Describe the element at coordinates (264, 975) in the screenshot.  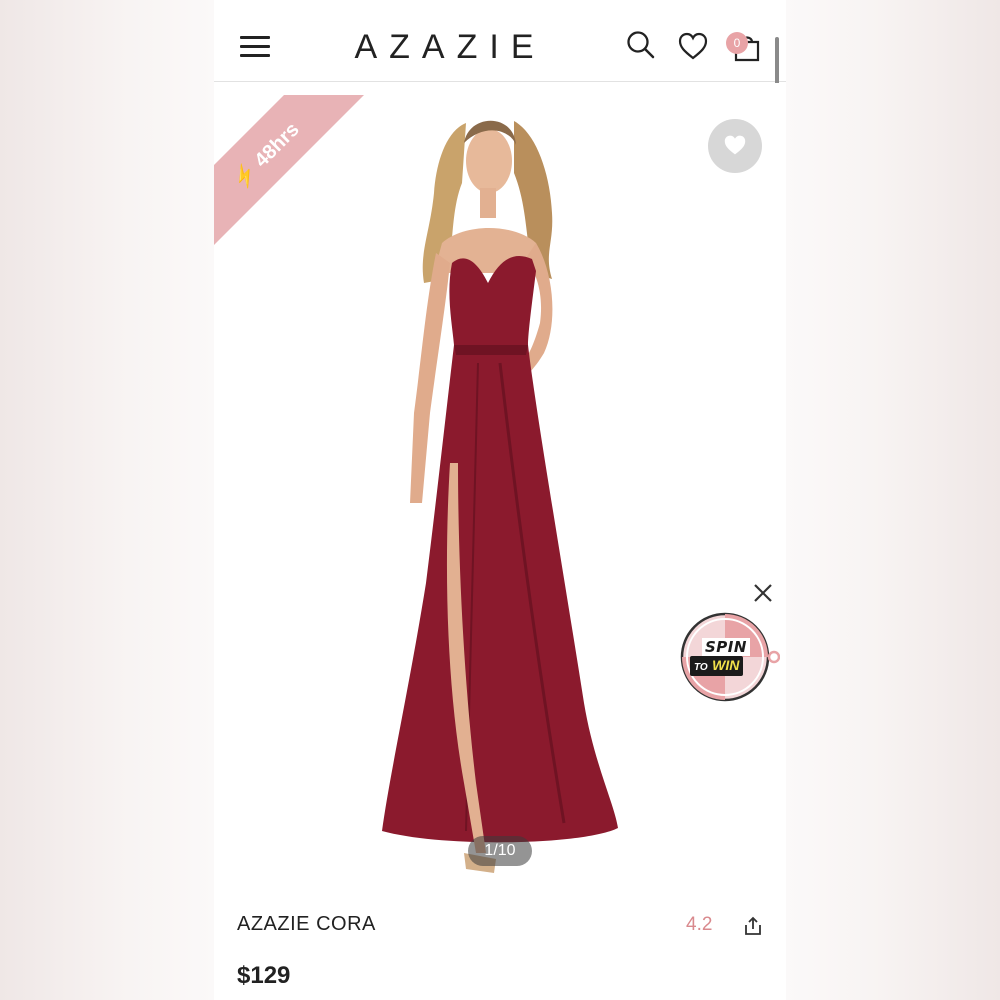
I see `product-price: $129` at that location.